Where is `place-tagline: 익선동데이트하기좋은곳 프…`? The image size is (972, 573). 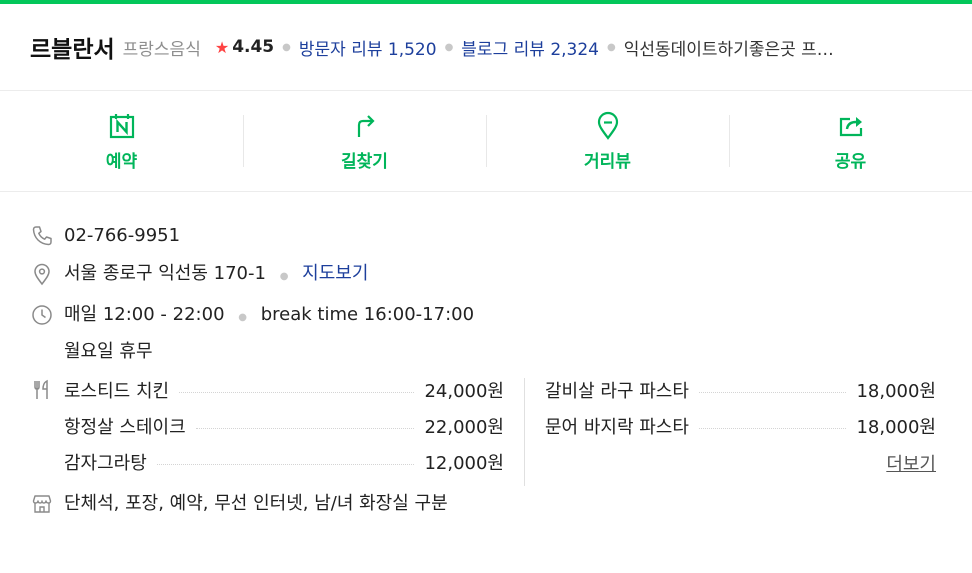 place-tagline: 익선동데이트하기좋은곳 프… is located at coordinates (728, 49).